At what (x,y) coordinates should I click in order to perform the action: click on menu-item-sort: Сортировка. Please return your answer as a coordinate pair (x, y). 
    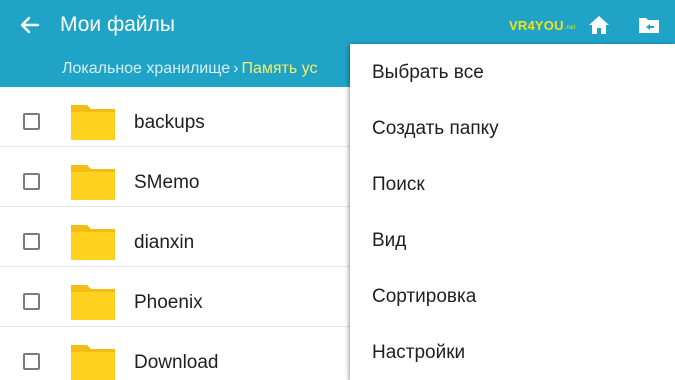
    Looking at the image, I should click on (512, 296).